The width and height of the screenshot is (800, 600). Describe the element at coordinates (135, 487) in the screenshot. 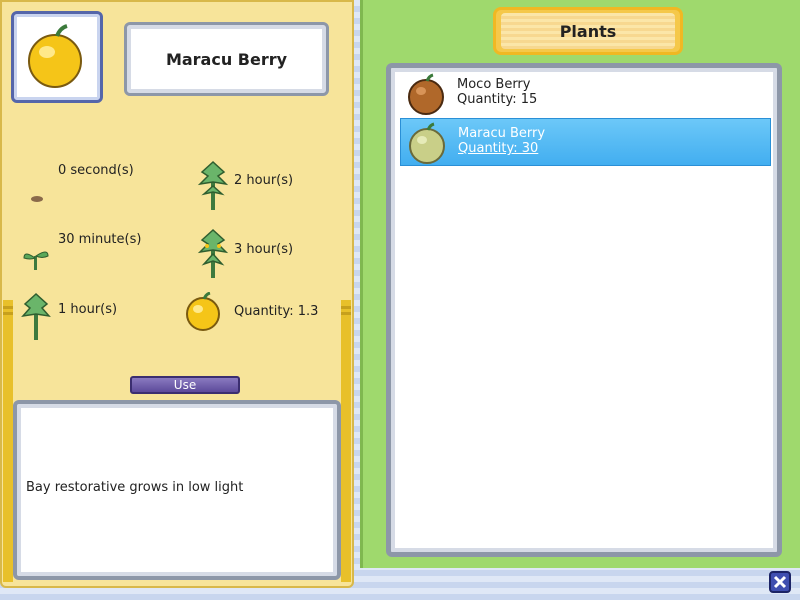

I see `item-description: Bay restorative grows in low light` at that location.